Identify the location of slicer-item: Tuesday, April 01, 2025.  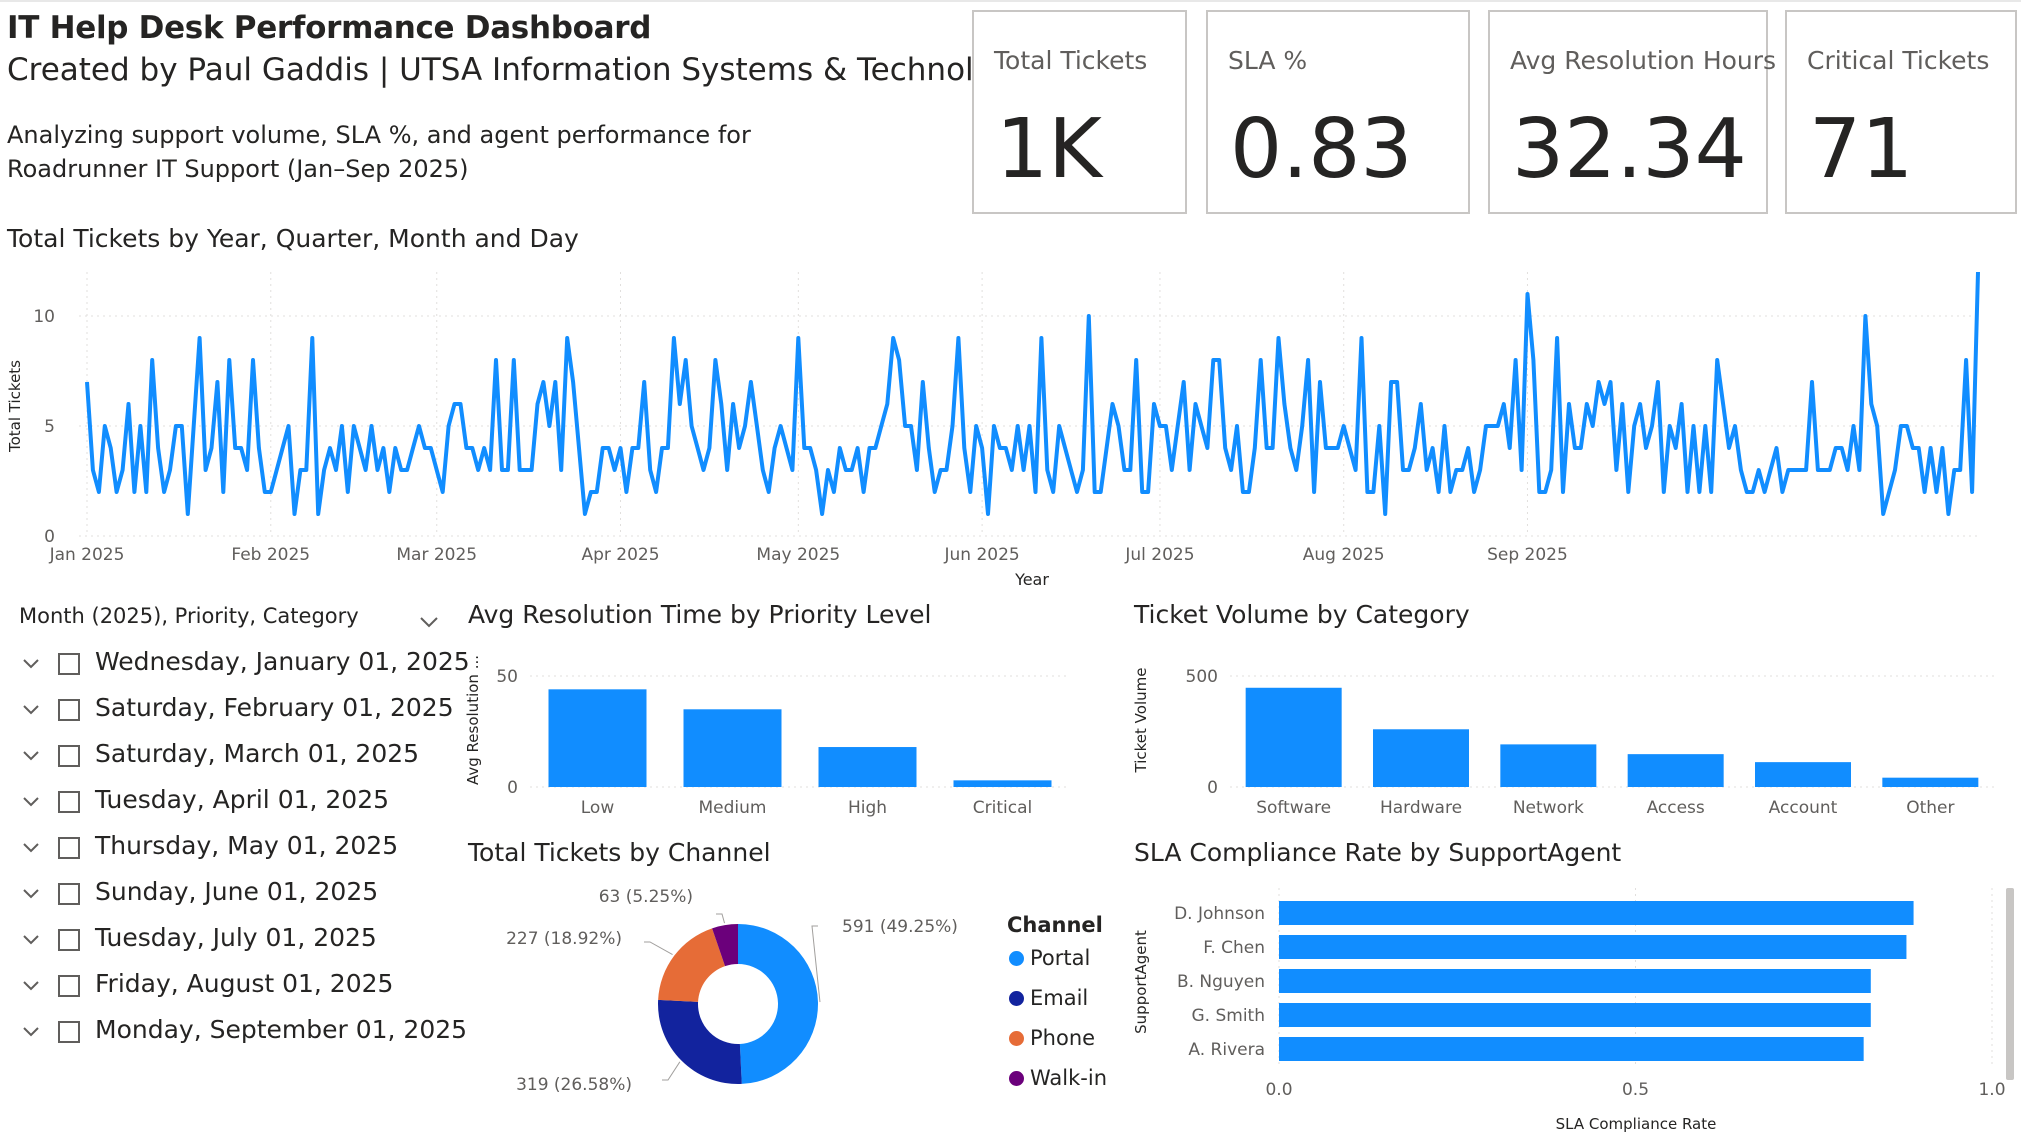
(220, 806).